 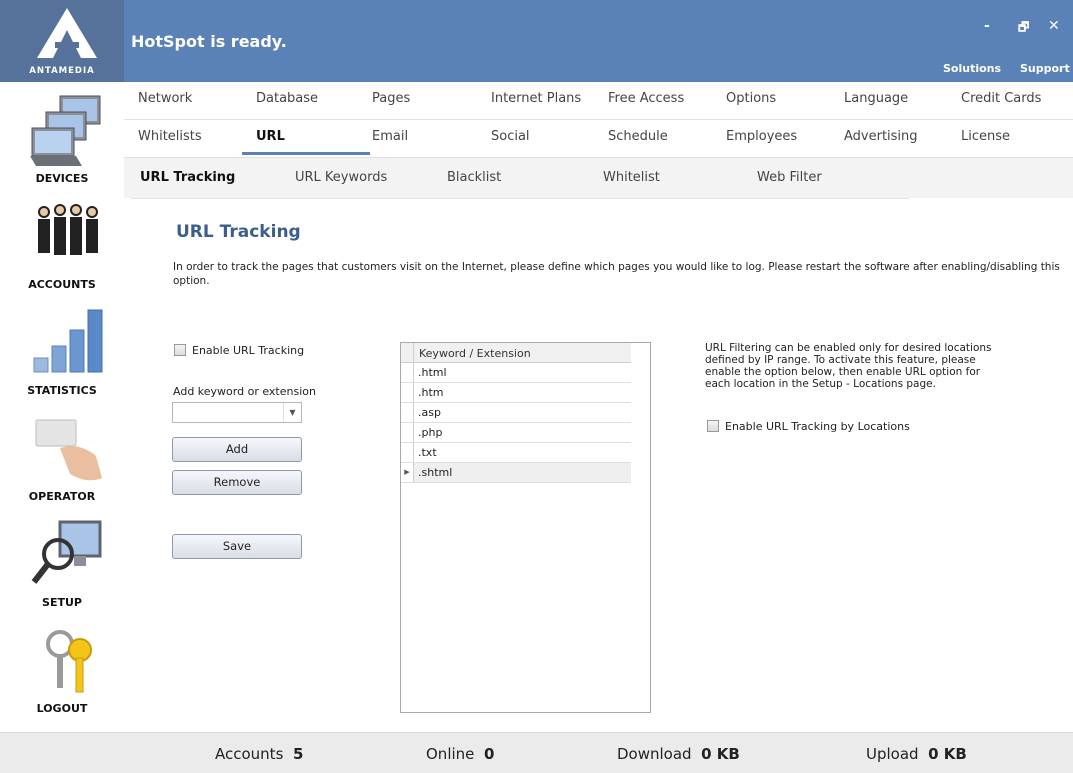 What do you see at coordinates (1054, 26) in the screenshot?
I see `close-button: ✕` at bounding box center [1054, 26].